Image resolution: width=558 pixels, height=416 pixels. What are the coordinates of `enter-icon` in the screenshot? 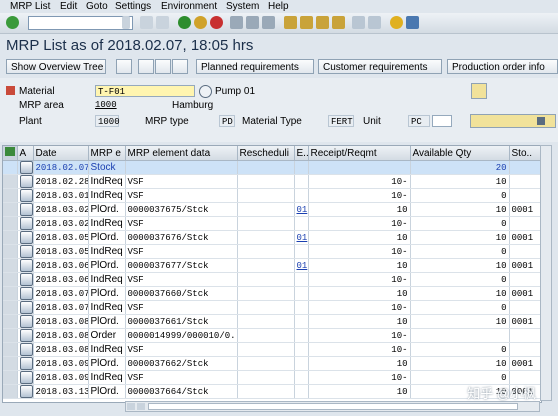 It's located at (12, 22).